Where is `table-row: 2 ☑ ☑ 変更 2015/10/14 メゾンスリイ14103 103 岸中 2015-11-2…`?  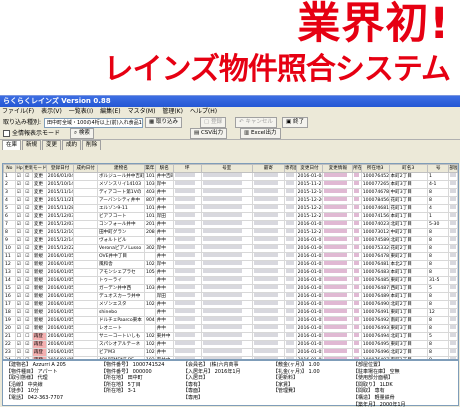
table-row: 2 ☑ ☑ 変更 2015/10/14 メゾンスリイ14103 103 岸中 2015-11-2… is located at coordinates (230, 184).